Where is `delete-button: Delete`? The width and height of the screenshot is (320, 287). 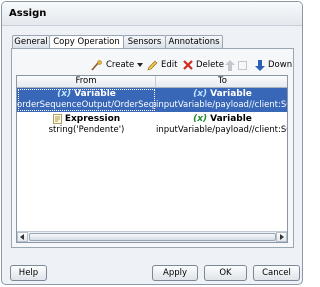
delete-button: Delete is located at coordinates (203, 65).